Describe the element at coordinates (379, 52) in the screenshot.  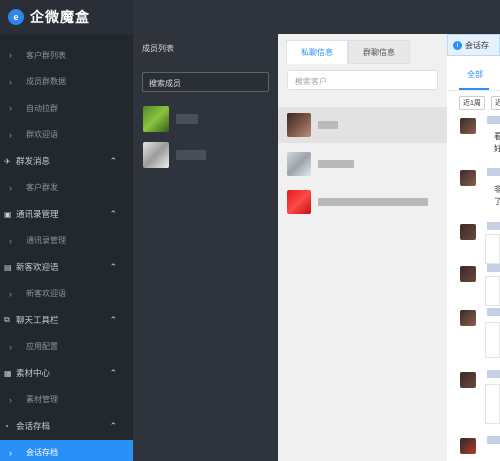
I see `tab-group-chat: 群聊信息` at that location.